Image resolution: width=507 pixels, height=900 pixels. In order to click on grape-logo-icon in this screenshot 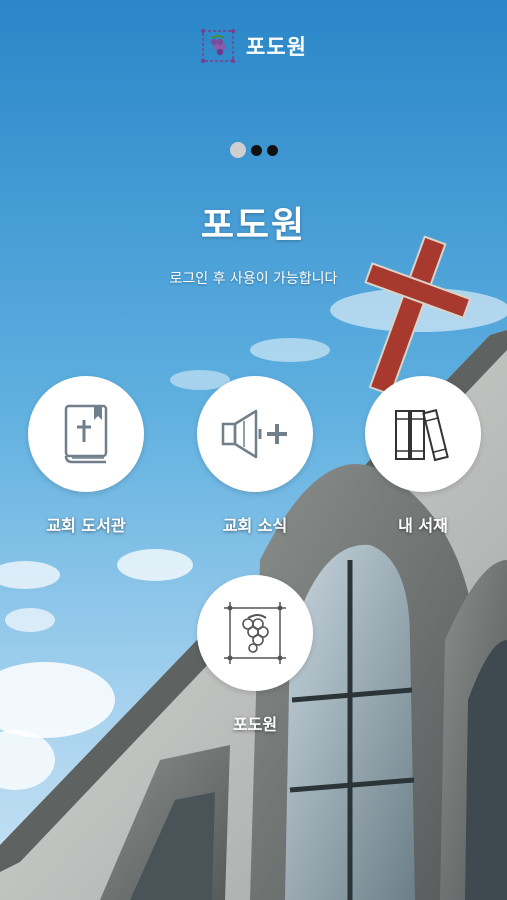, I will do `click(218, 46)`.